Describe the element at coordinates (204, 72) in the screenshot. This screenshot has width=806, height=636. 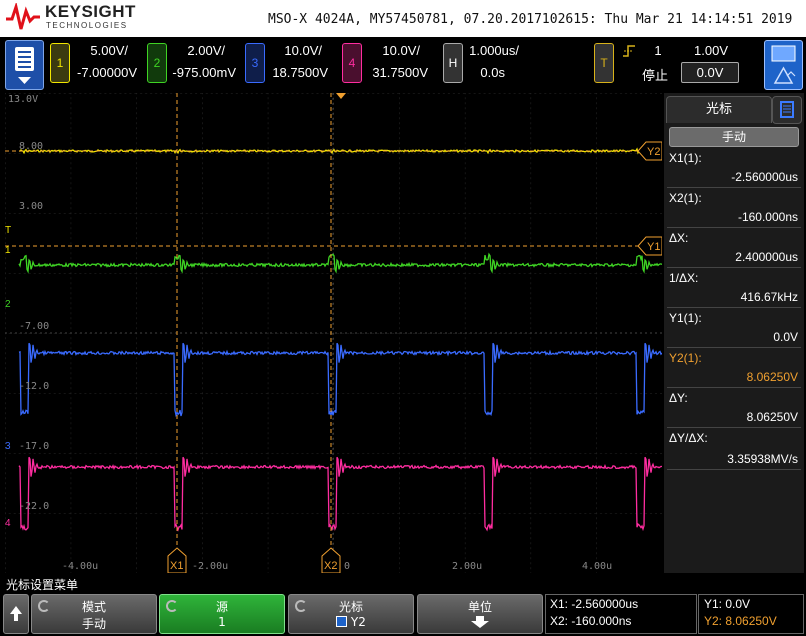
I see `channel-2-offset: -975.00mV` at that location.